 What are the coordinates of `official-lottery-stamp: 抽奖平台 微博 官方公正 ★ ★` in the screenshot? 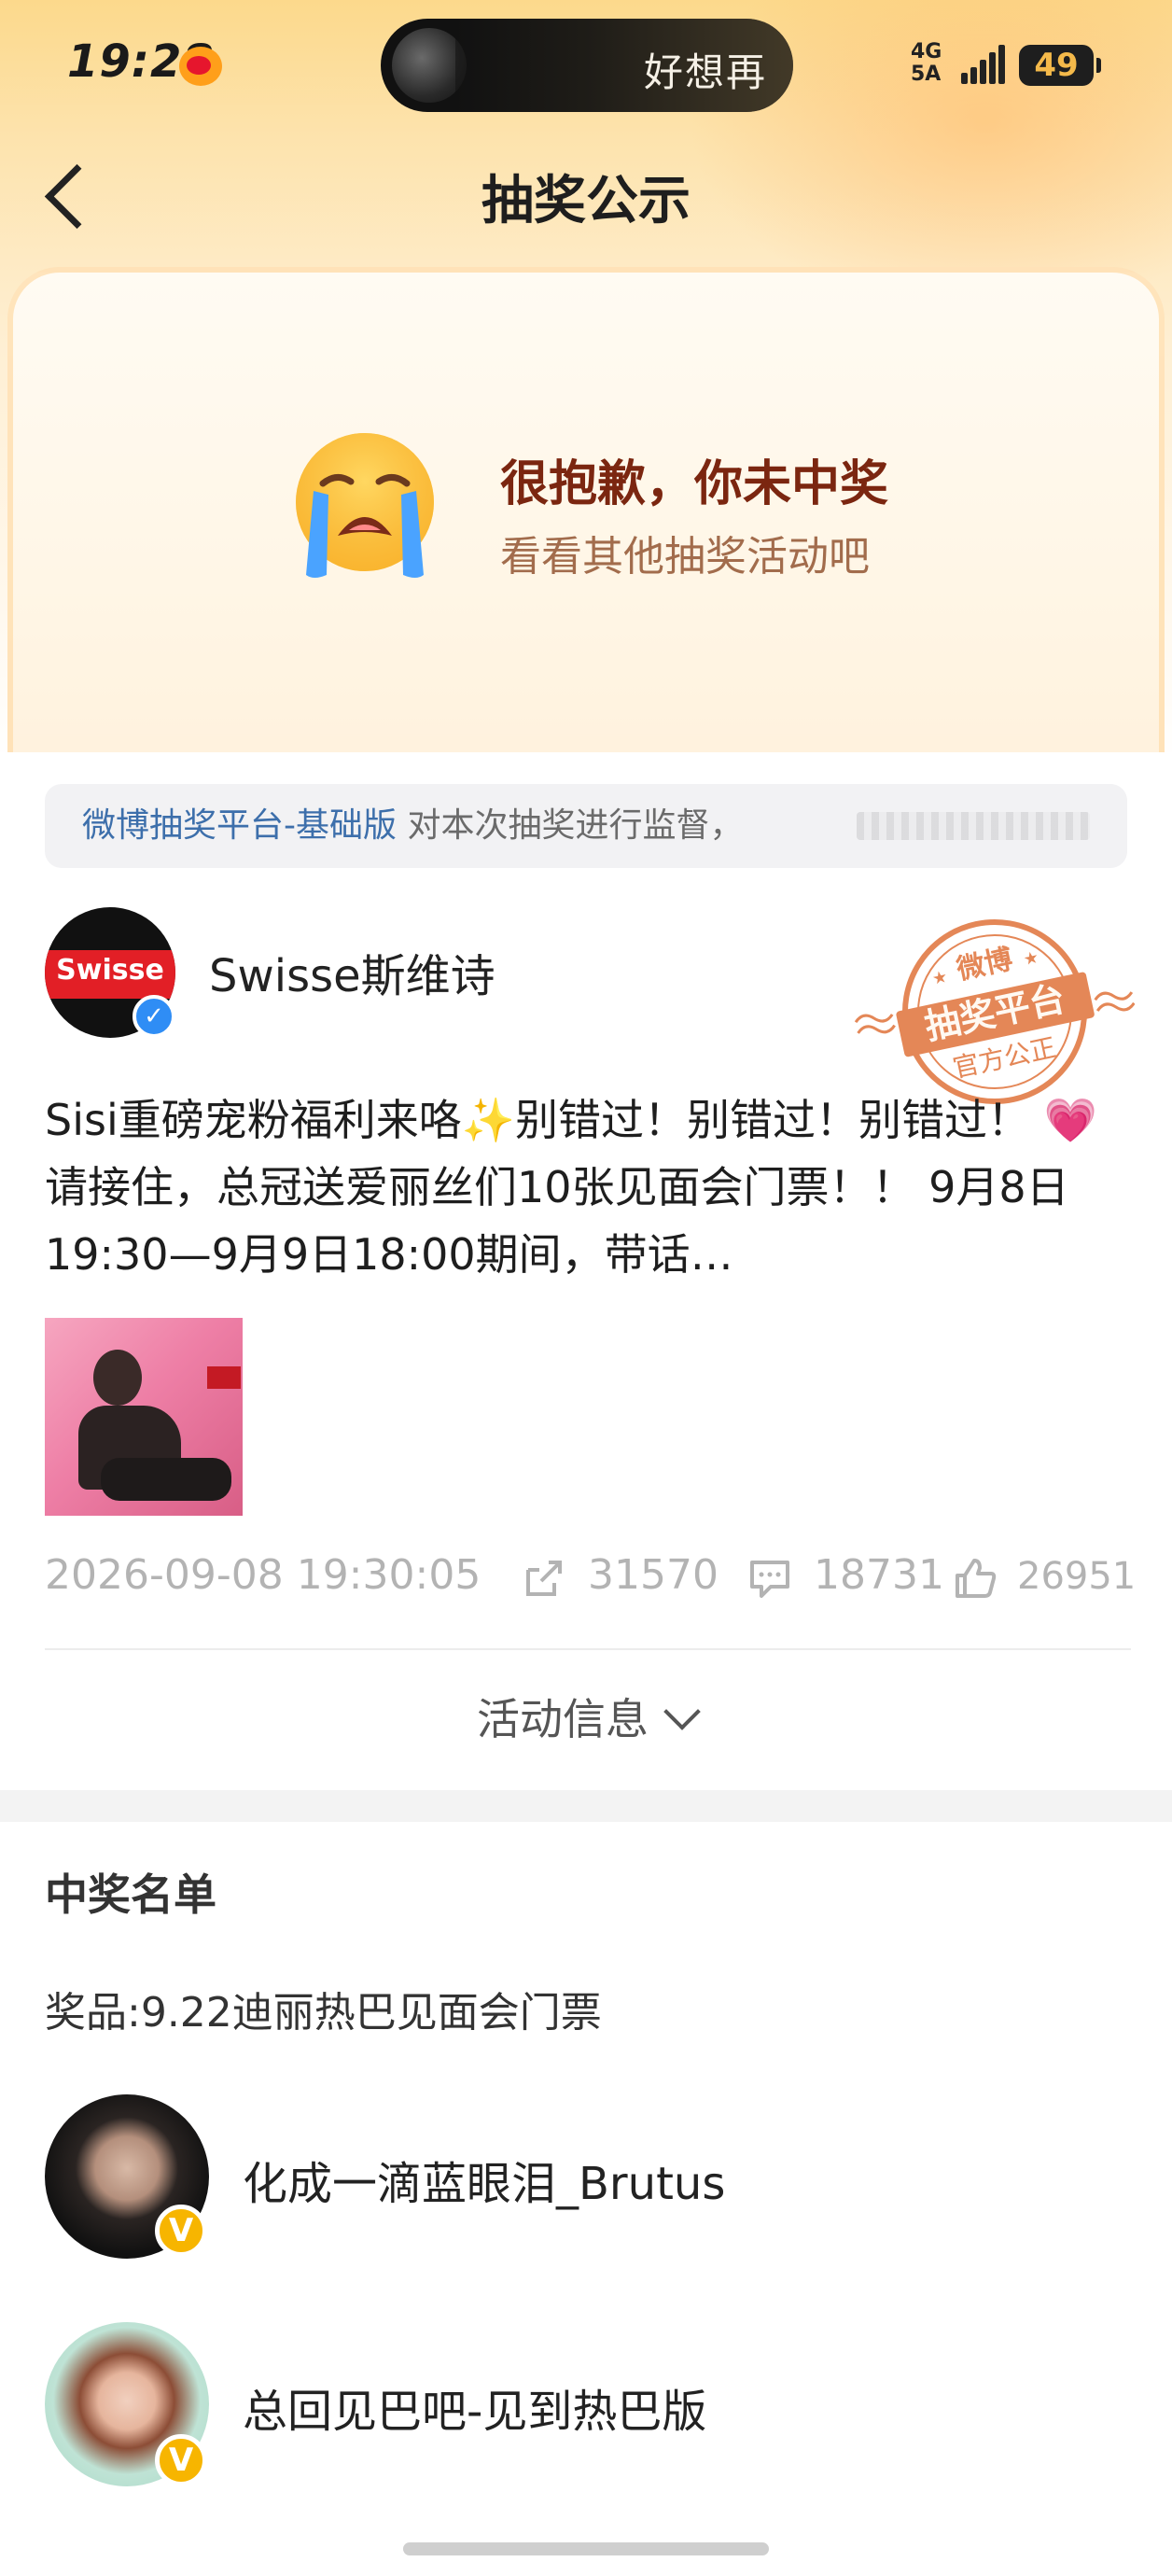 It's located at (995, 1011).